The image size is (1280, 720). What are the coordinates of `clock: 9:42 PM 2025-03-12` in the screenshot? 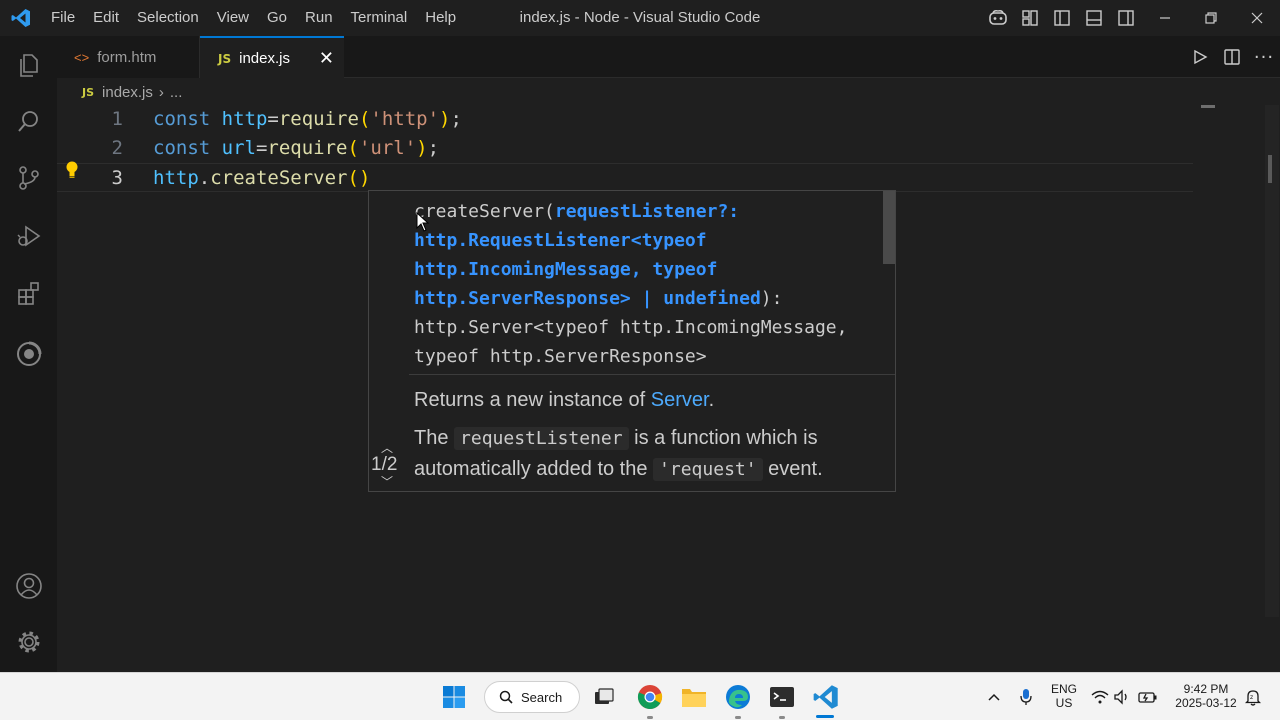 It's located at (1206, 696).